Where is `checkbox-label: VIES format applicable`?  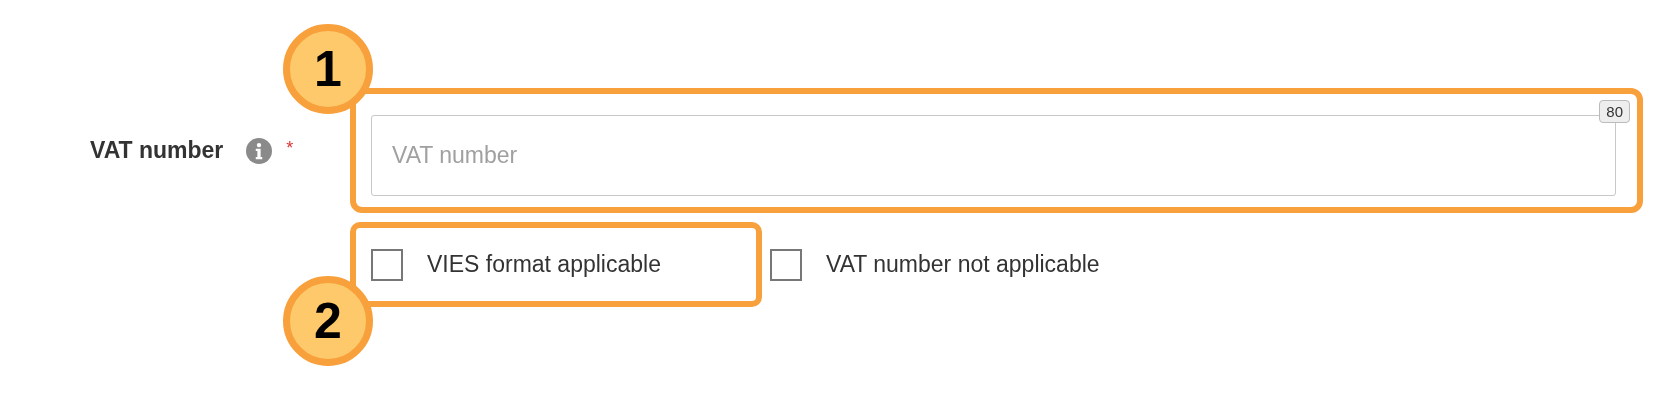
checkbox-label: VIES format applicable is located at coordinates (544, 264).